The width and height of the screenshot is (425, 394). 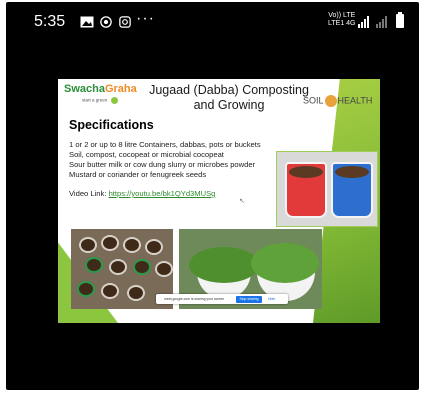 What do you see at coordinates (229, 97) in the screenshot?
I see `slide-title: Jugaad (Dabba) Composting and Growing` at bounding box center [229, 97].